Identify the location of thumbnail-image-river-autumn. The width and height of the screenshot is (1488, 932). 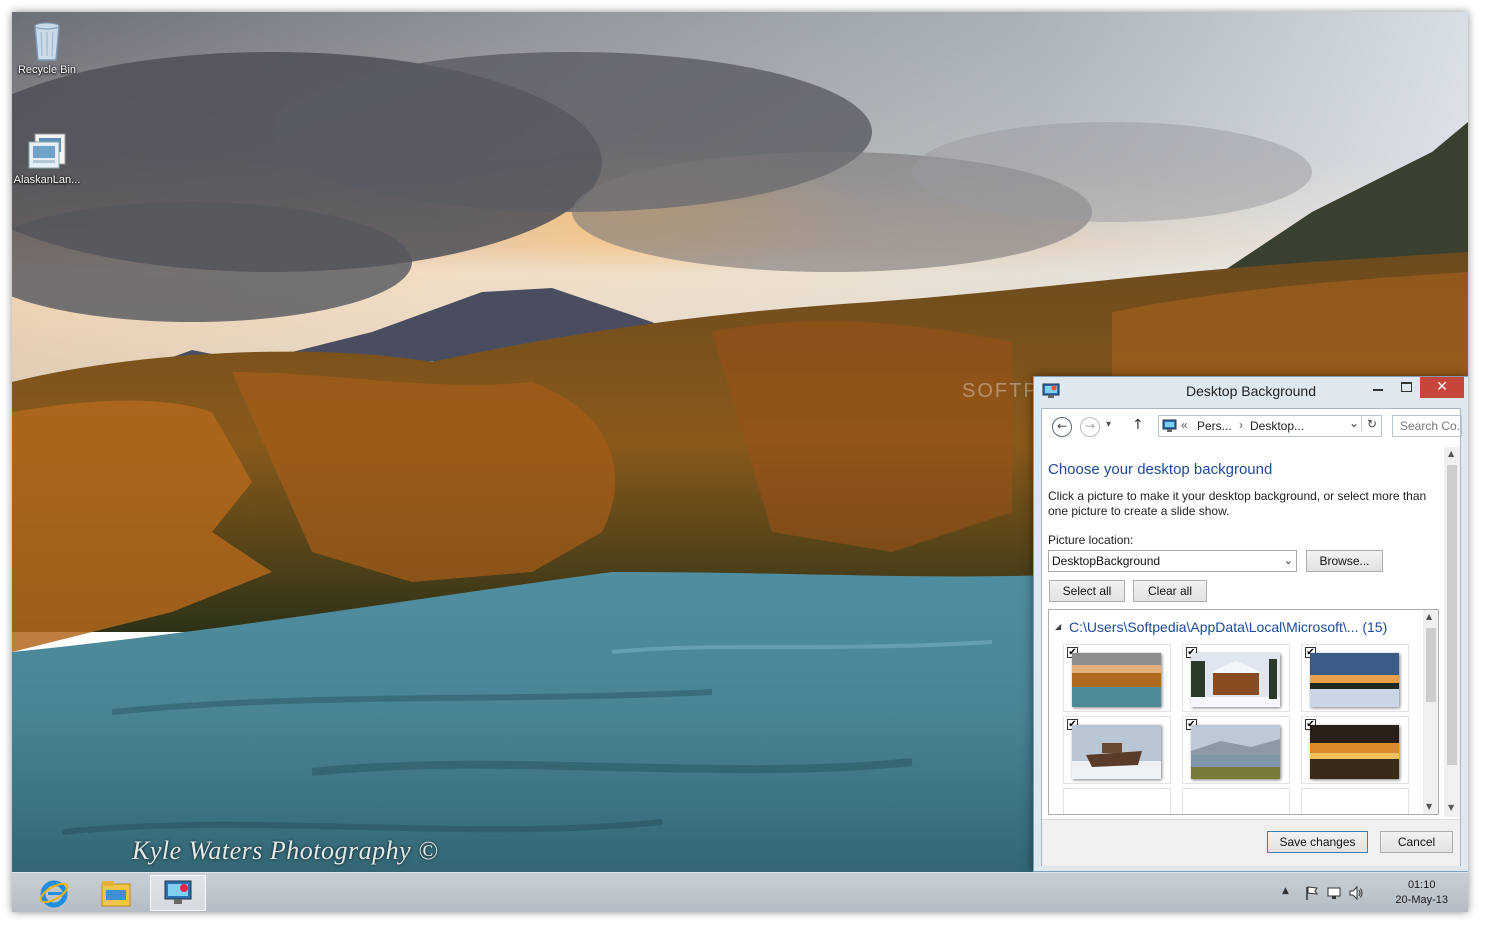
(1116, 680).